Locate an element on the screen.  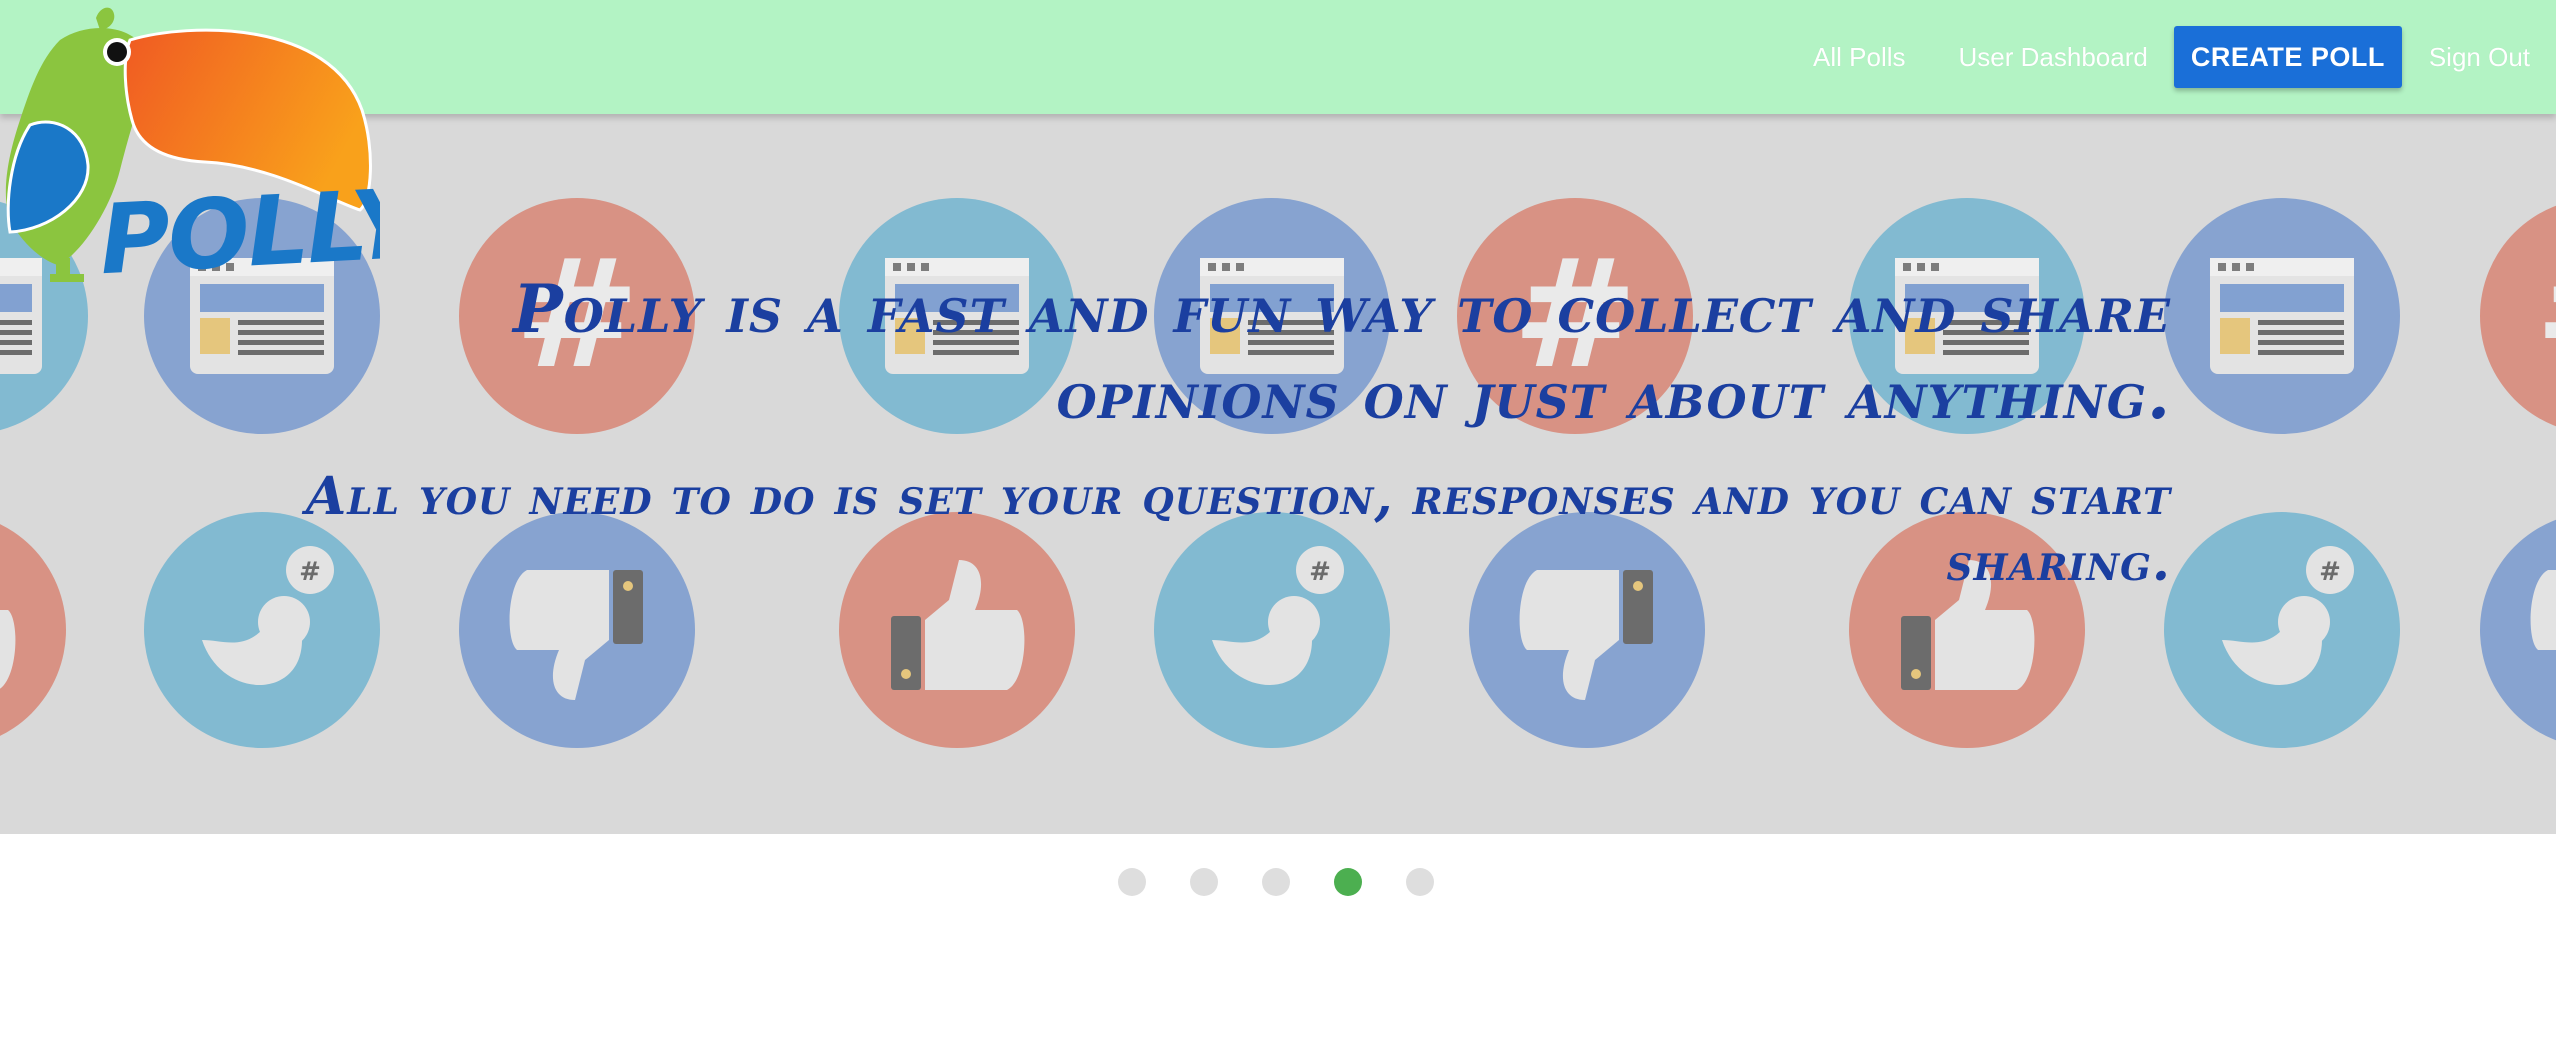
carousel-indicators is located at coordinates (1278, 883).